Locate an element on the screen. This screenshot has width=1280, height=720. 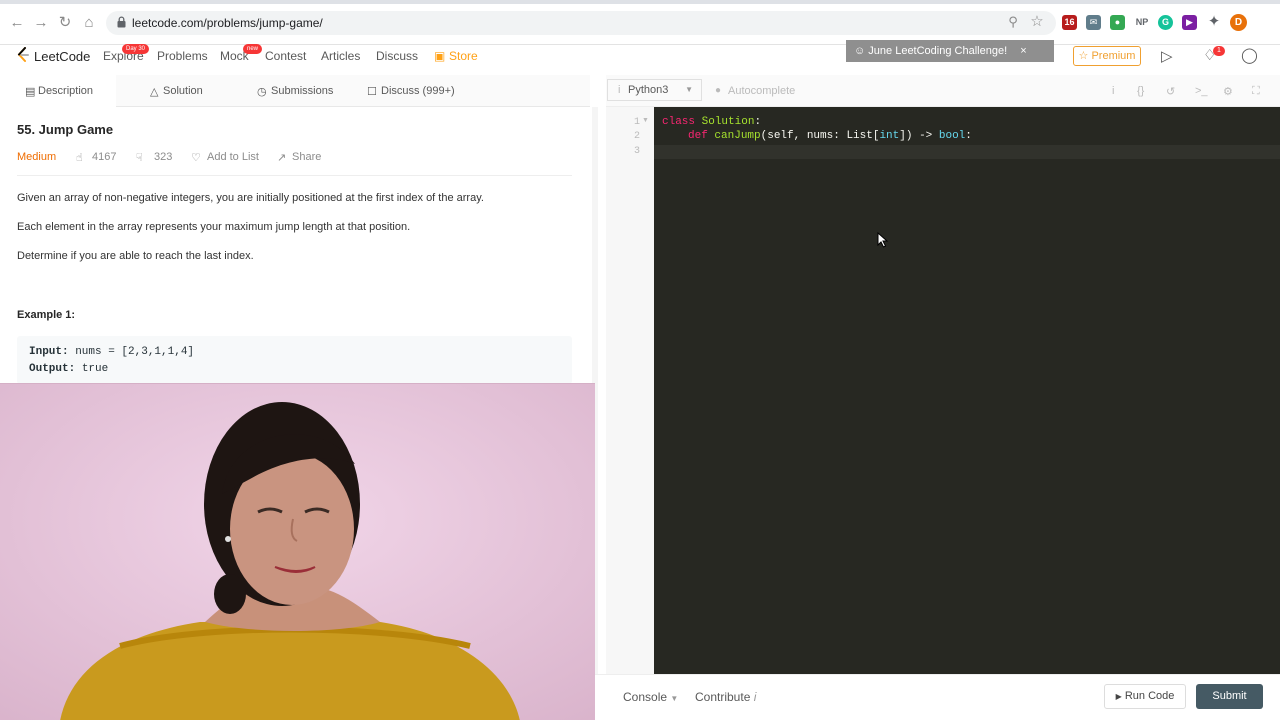
add-to-list-button: Add to List is located at coordinates (233, 157).